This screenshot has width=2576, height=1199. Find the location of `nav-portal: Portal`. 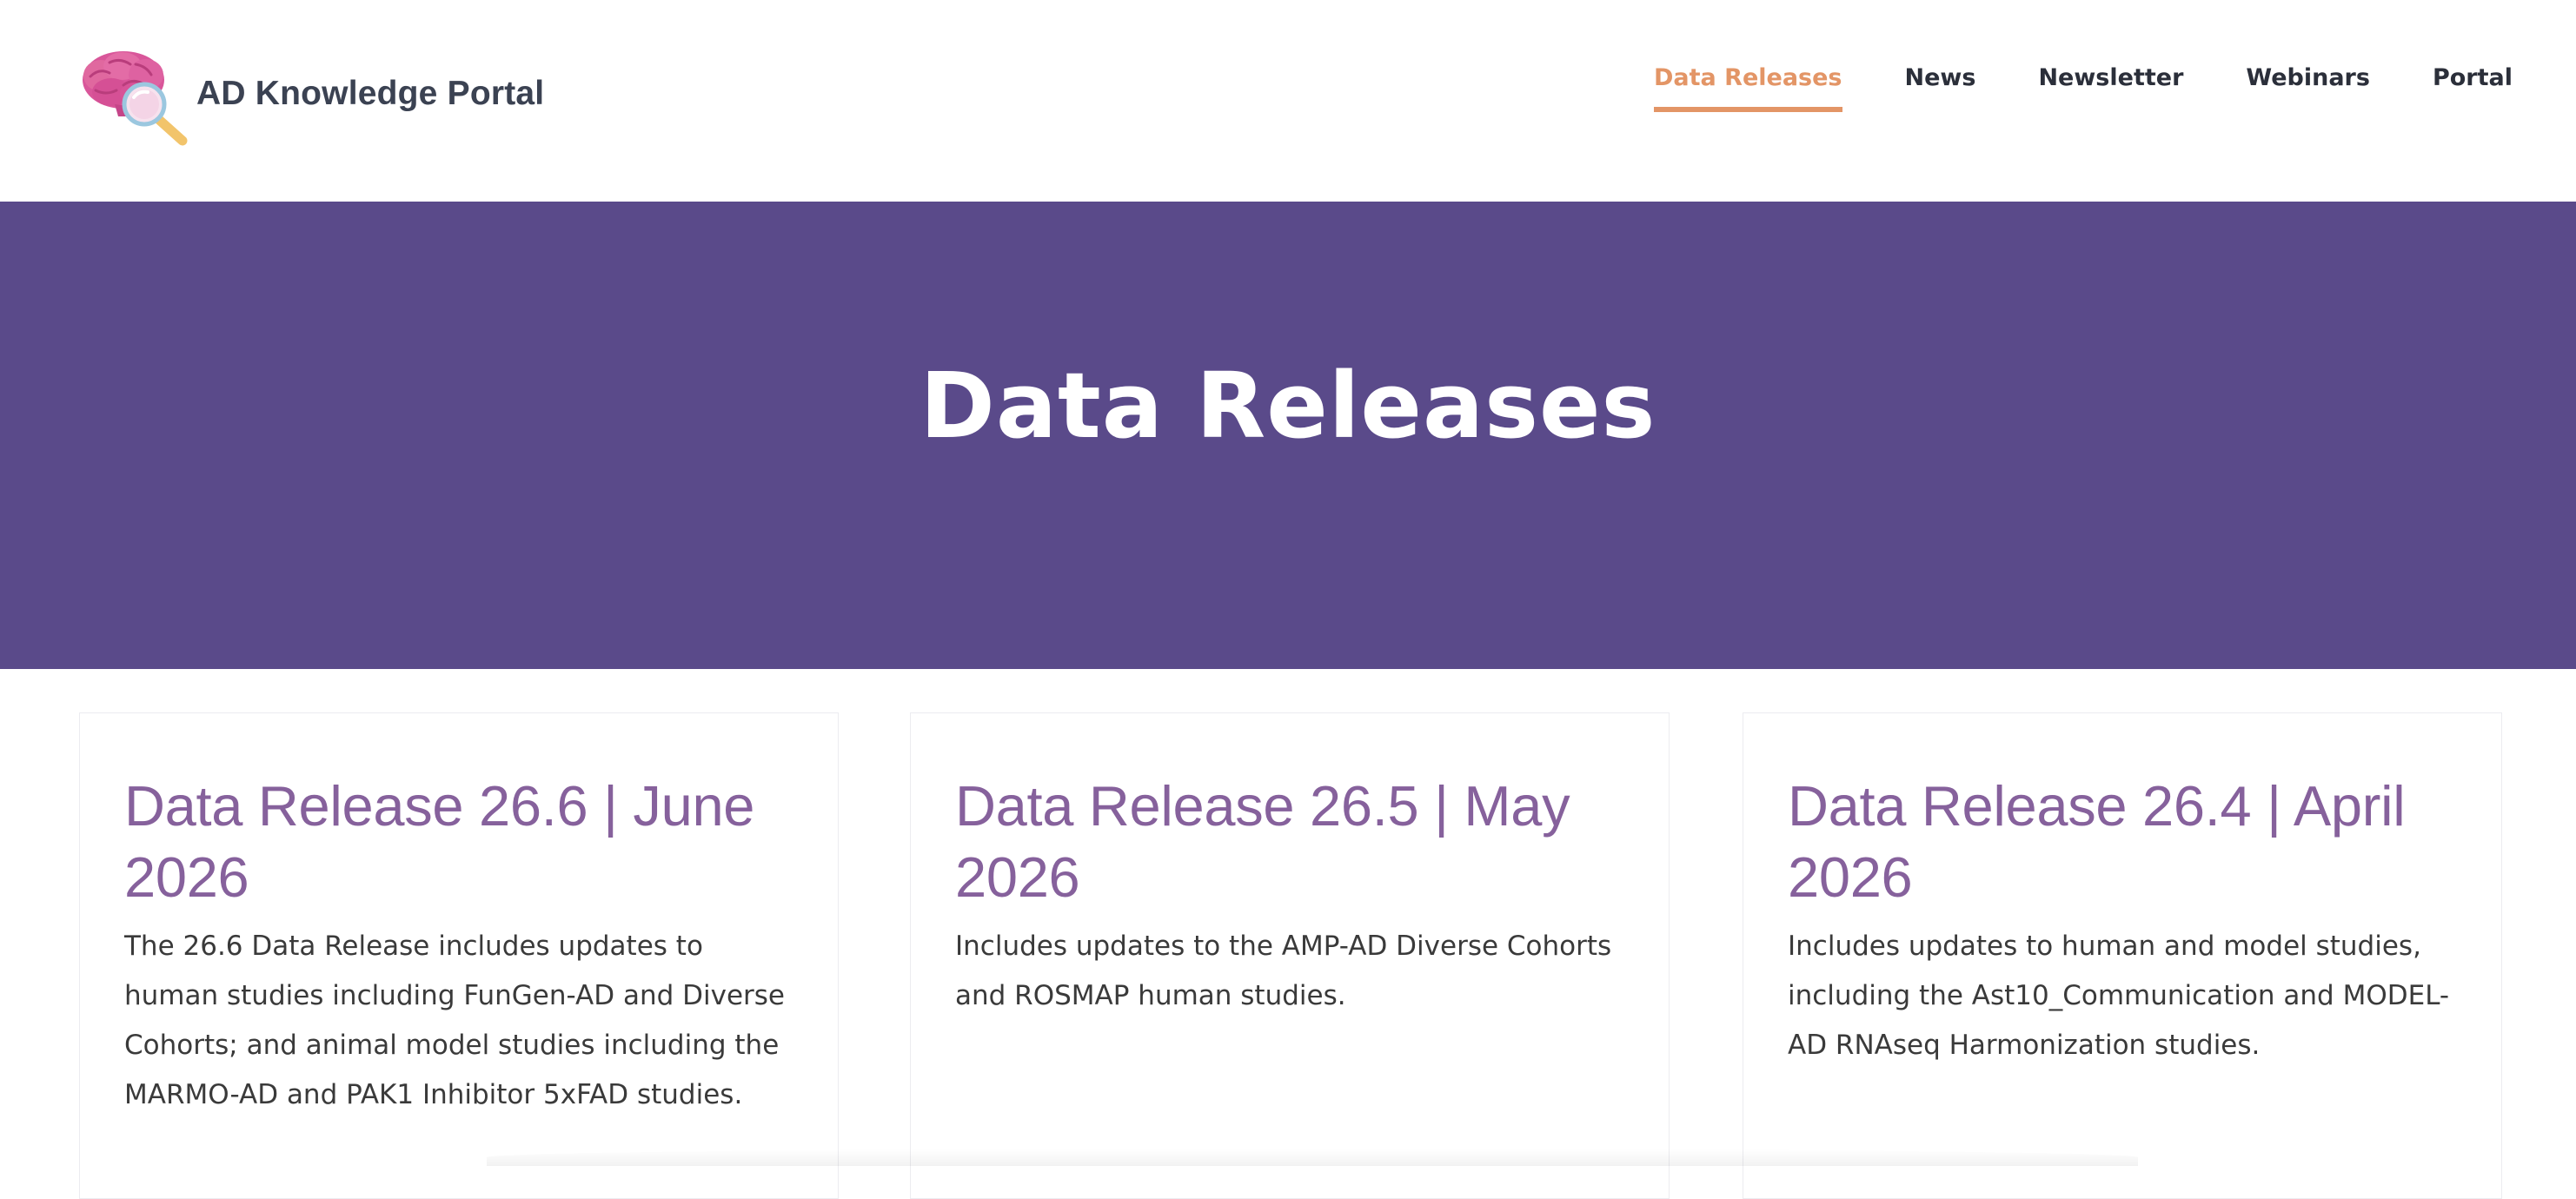

nav-portal: Portal is located at coordinates (2473, 88).